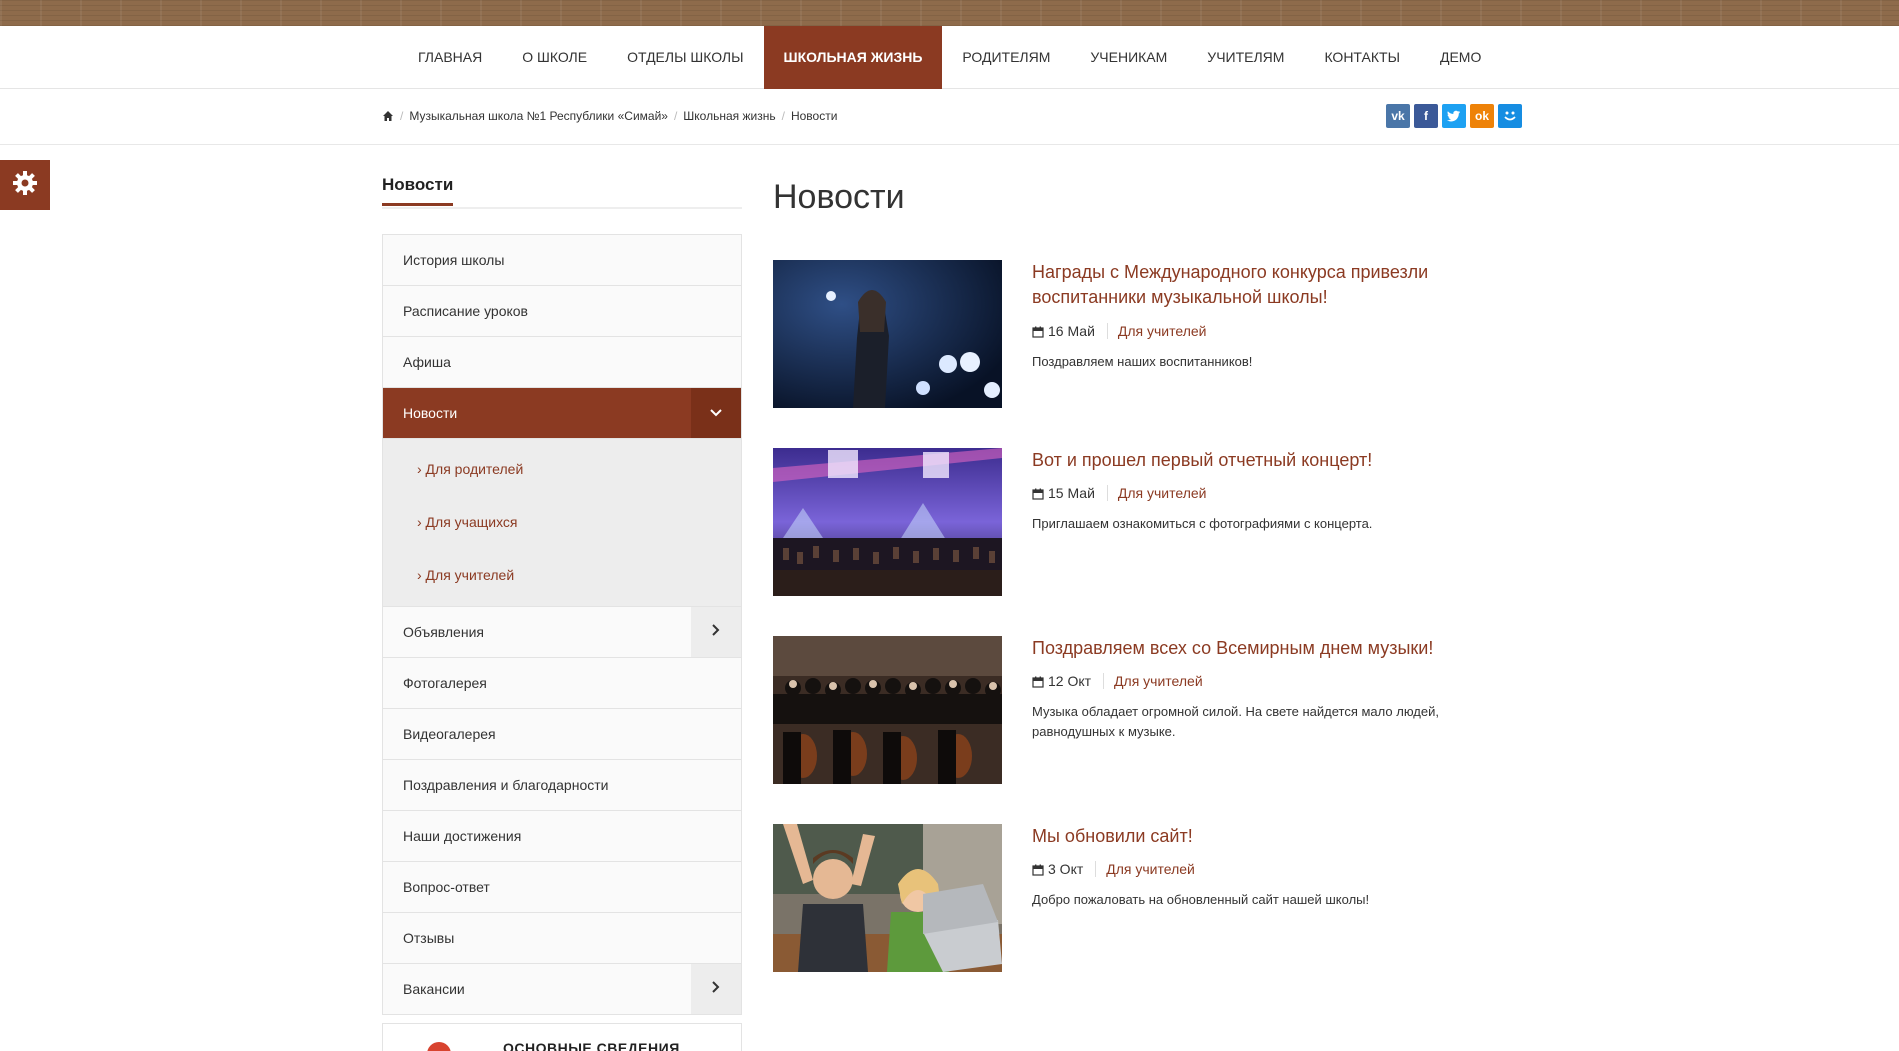  I want to click on facebook-icon: f, so click(1426, 116).